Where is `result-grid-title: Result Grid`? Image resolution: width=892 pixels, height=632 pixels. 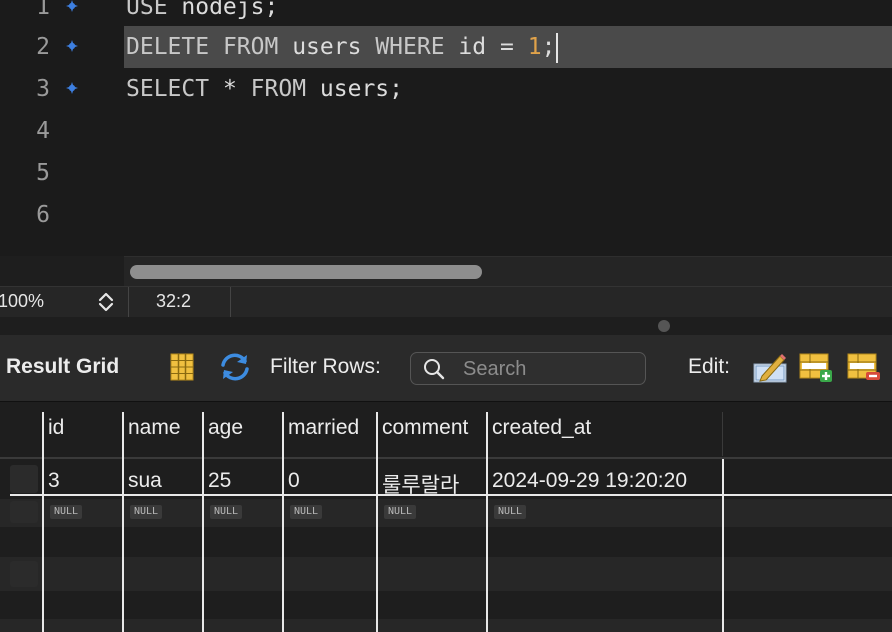
result-grid-title: Result Grid is located at coordinates (62, 367).